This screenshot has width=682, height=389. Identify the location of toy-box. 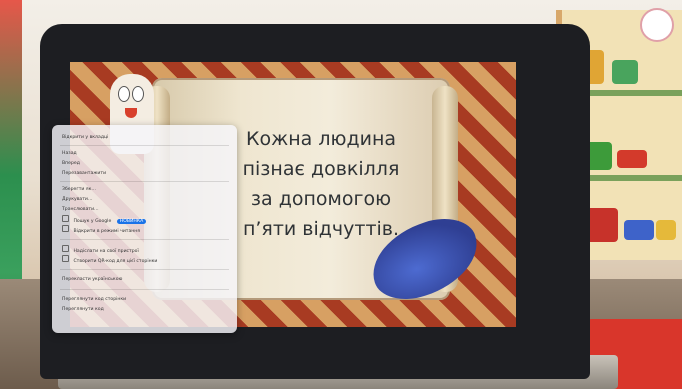
(625, 72).